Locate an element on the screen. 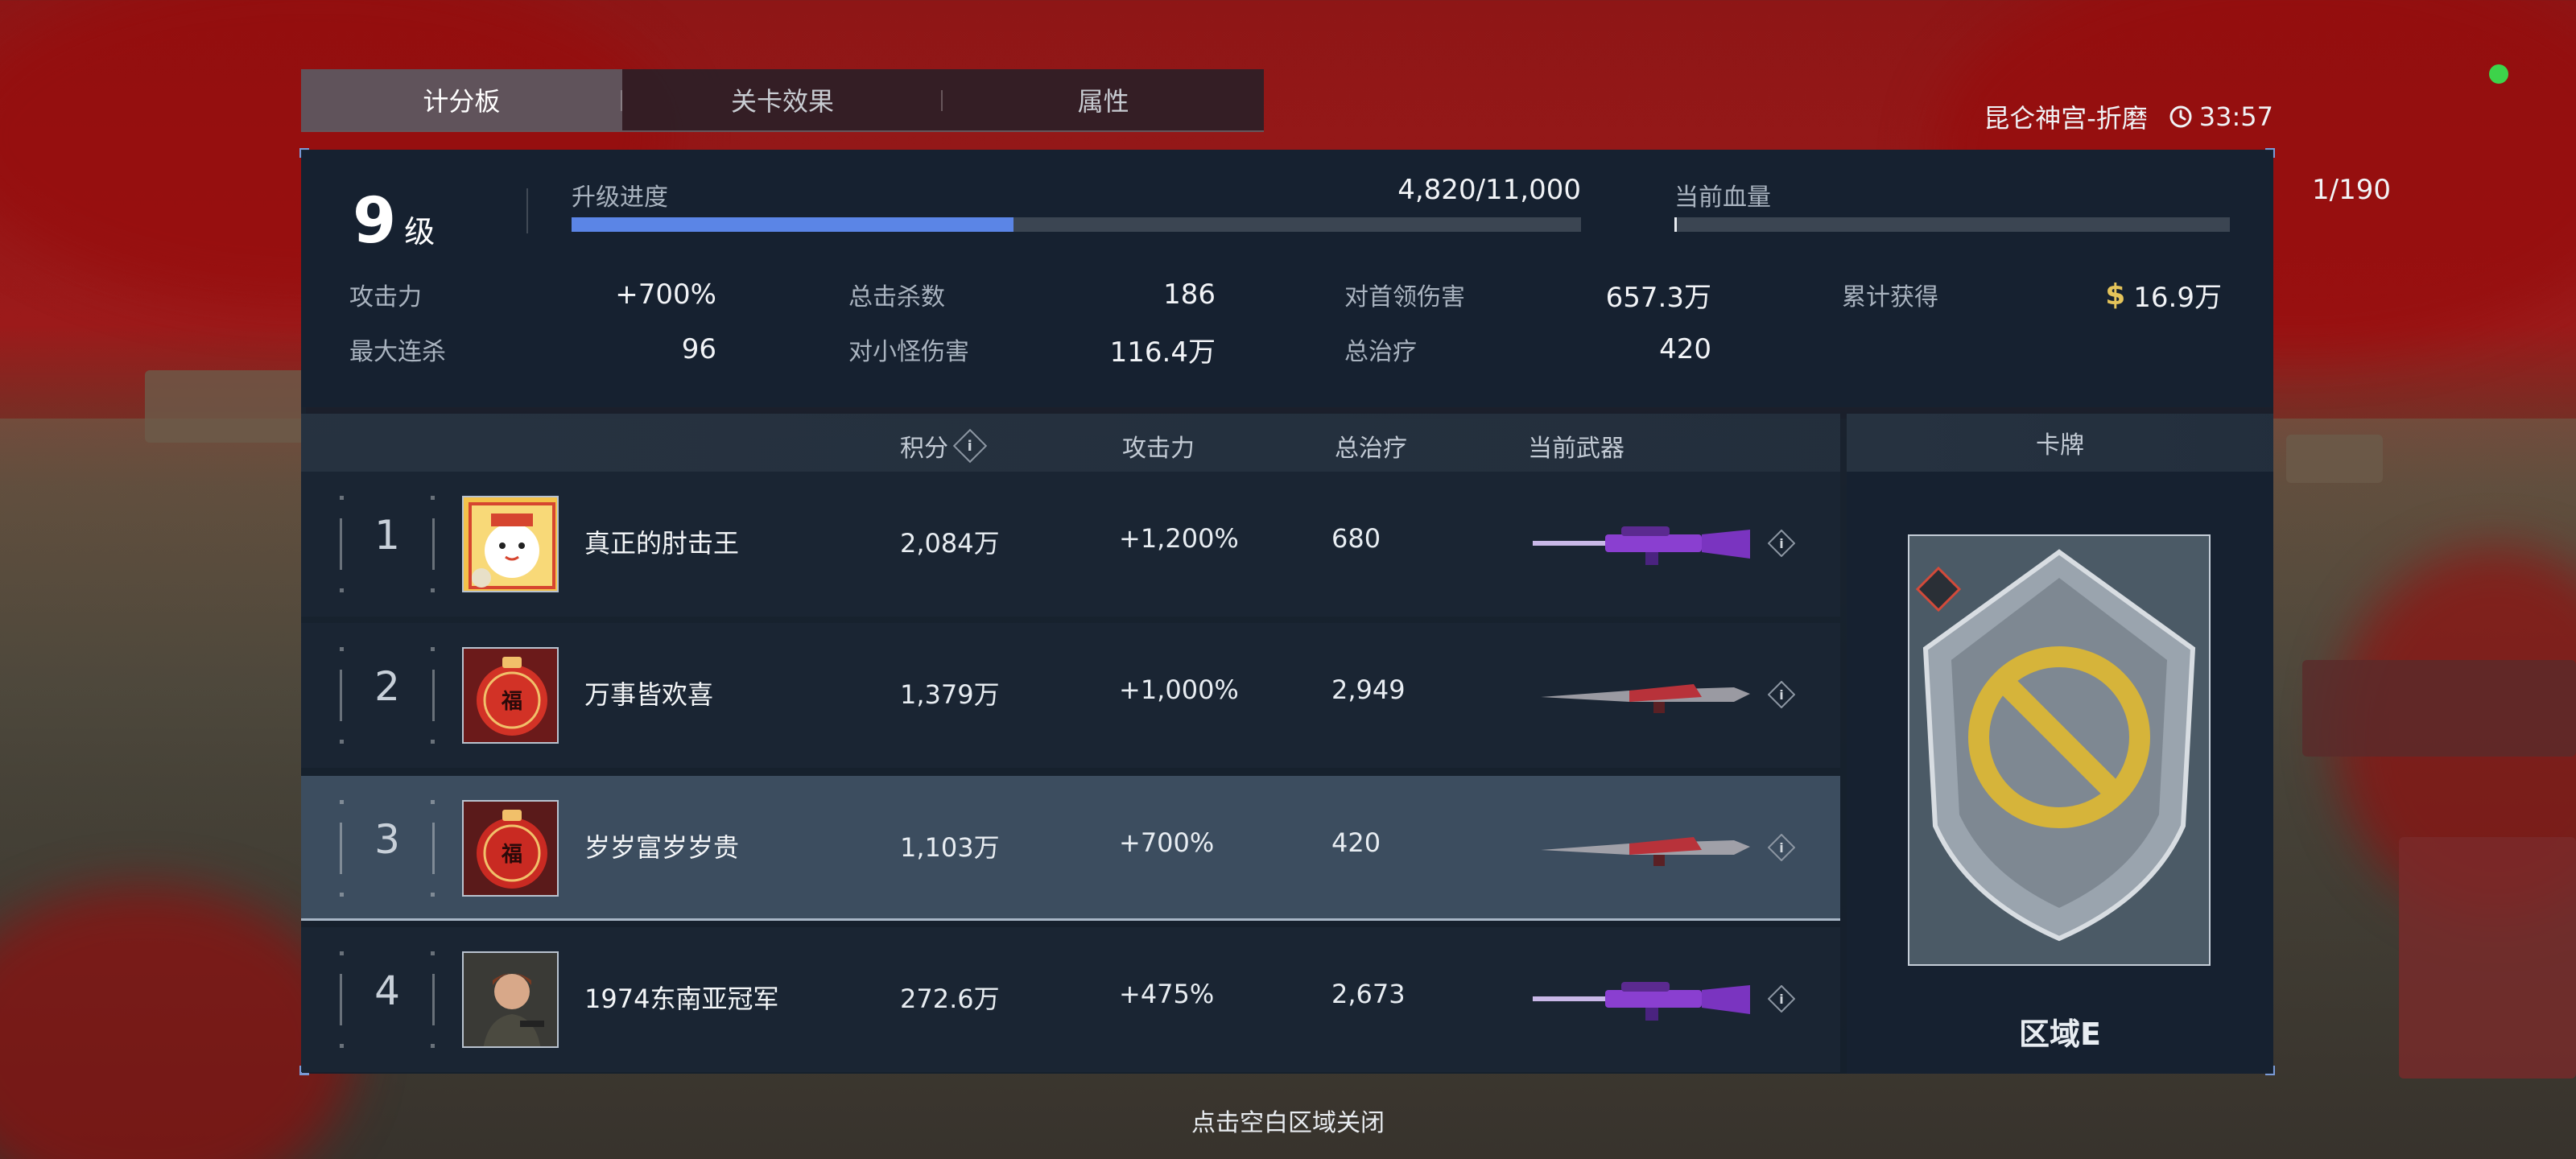 This screenshot has width=2576, height=1159. score-value: 1,103万 is located at coordinates (950, 847).